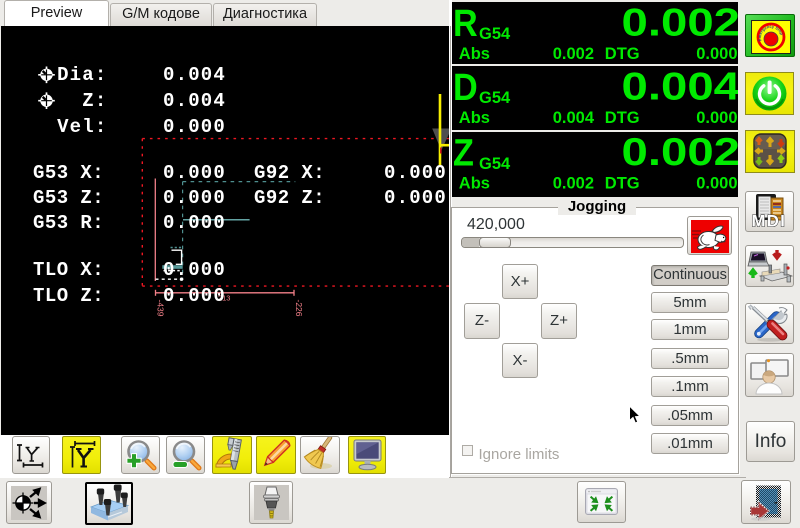 Image resolution: width=800 pixels, height=528 pixels. What do you see at coordinates (465, 22) in the screenshot?
I see `svg-text: R` at bounding box center [465, 22].